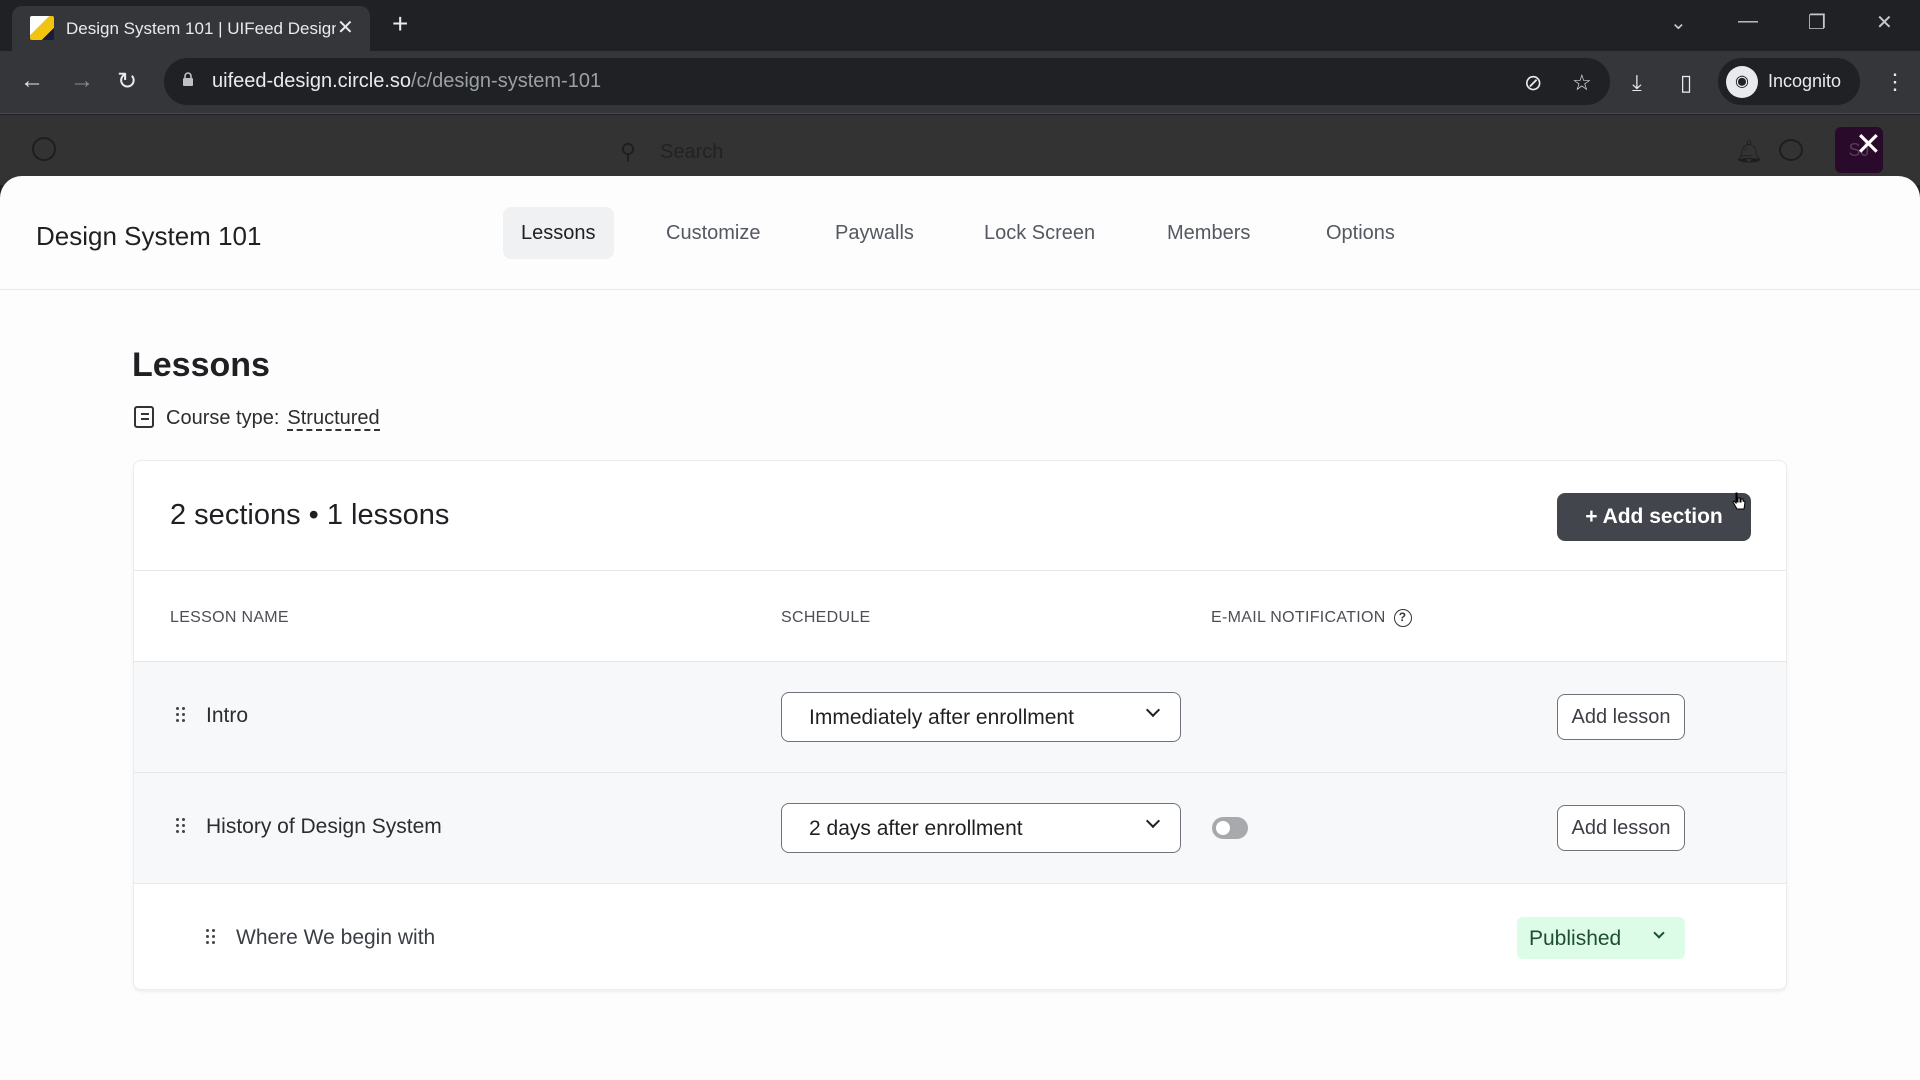 The height and width of the screenshot is (1080, 1920). What do you see at coordinates (333, 419) in the screenshot?
I see `course-type-value: Structured` at bounding box center [333, 419].